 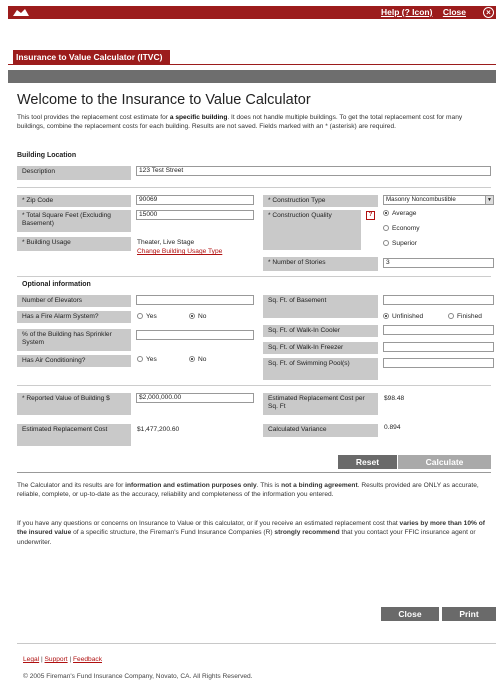 What do you see at coordinates (195, 335) in the screenshot?
I see `sprinkler-input` at bounding box center [195, 335].